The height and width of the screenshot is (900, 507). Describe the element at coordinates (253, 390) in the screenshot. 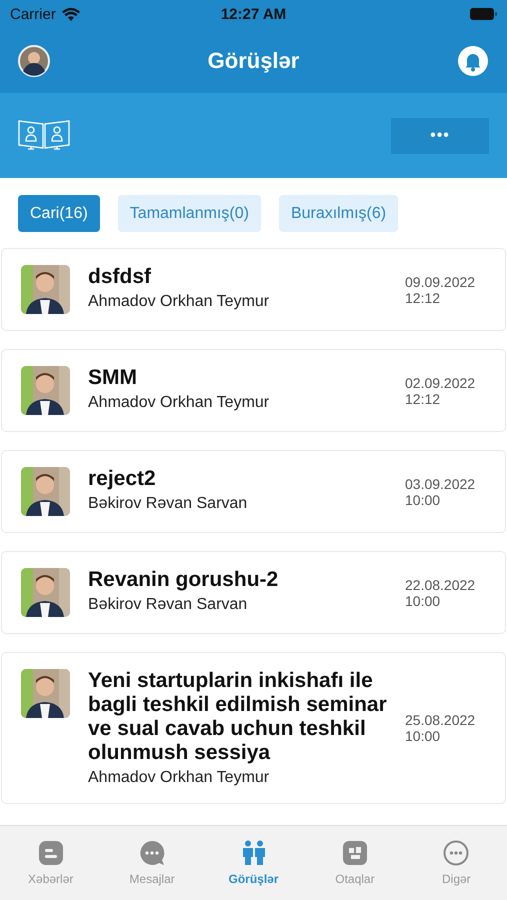

I see `meeting-card: SMM Ahmadov Orkhan Teymur 02.09.2022 12:12` at that location.